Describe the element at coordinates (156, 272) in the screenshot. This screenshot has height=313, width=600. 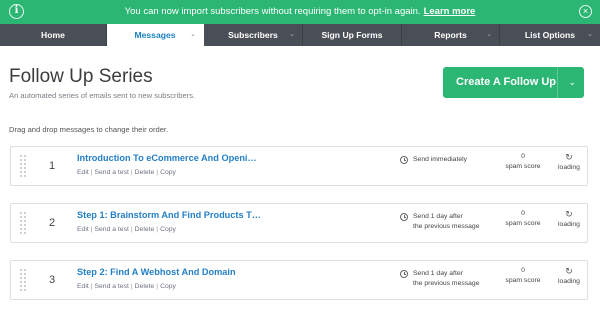
I see `message-title-link: Step 2: Find A Webhost And Domain` at that location.